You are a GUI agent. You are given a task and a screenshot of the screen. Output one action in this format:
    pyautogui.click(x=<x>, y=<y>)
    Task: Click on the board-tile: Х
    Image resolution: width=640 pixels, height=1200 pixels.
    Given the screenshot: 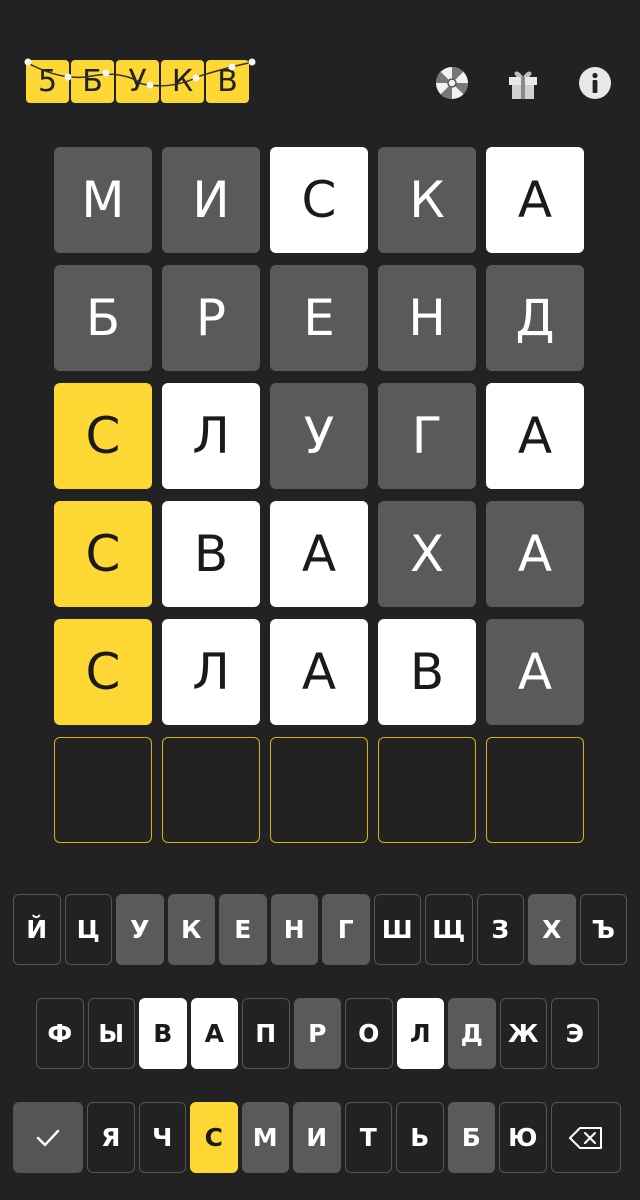 What is the action you would take?
    pyautogui.click(x=427, y=554)
    